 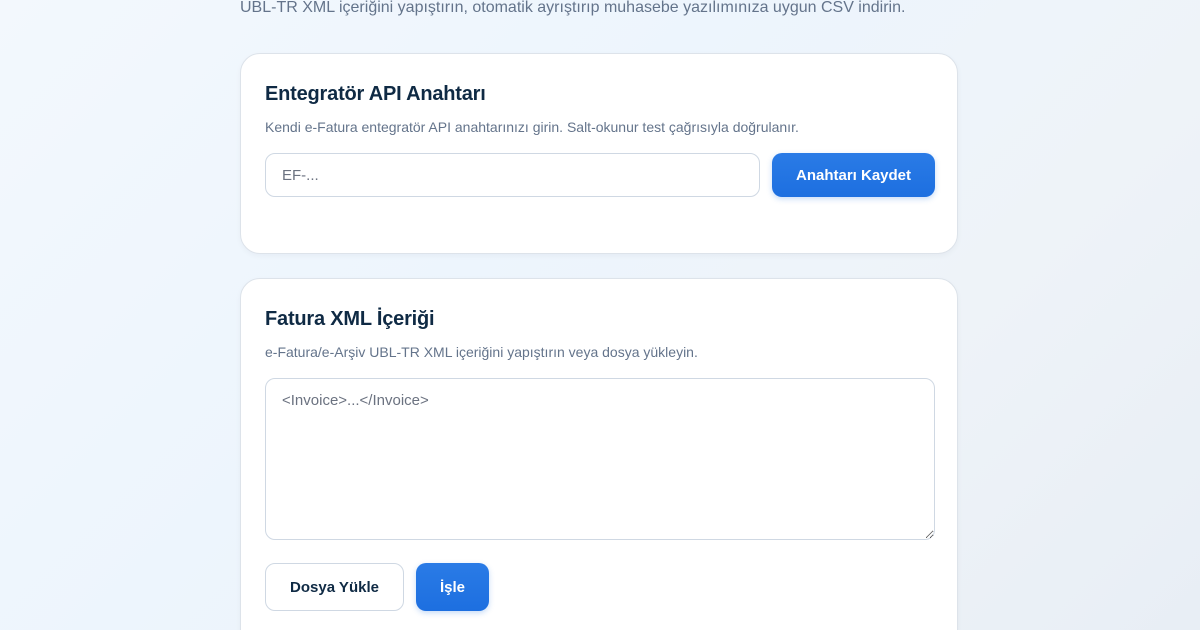 I want to click on save-key-button: Anahtarı Kaydet, so click(x=853, y=175).